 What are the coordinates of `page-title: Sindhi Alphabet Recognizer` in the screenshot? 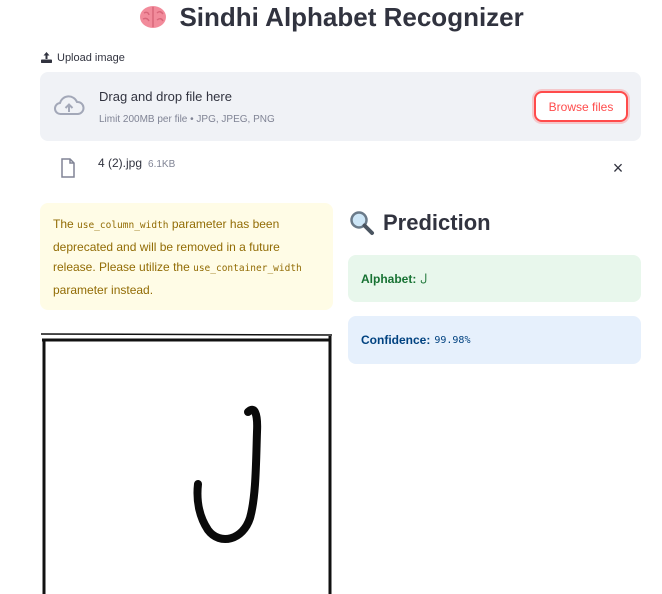 It's located at (331, 17).